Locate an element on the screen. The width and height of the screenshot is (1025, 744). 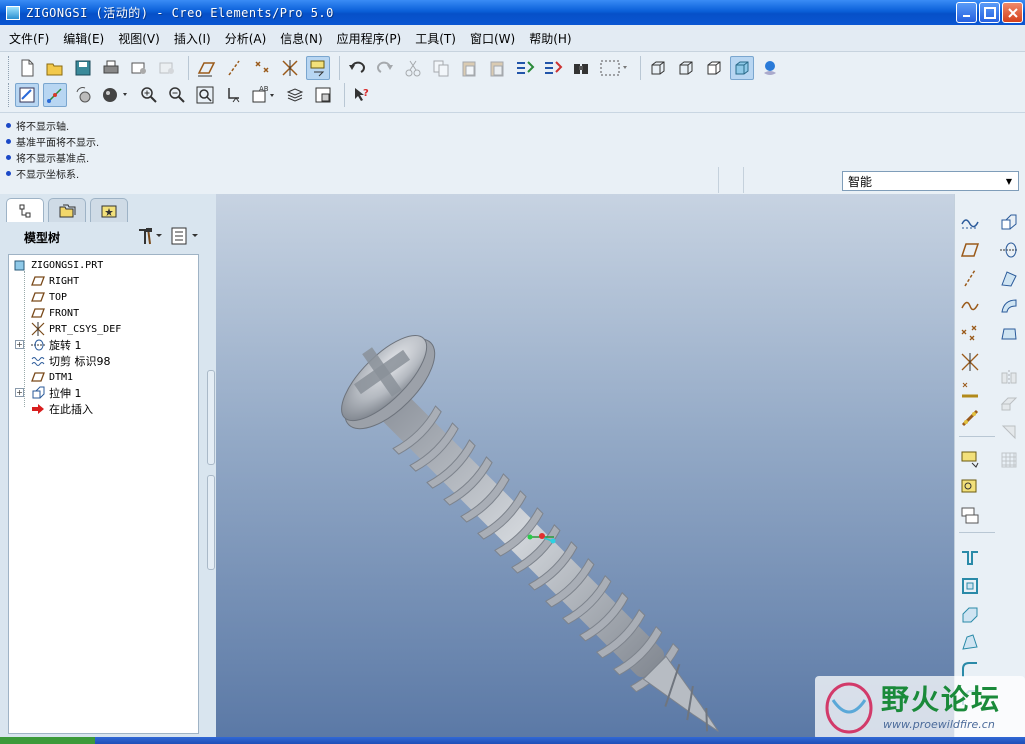
start-button is located at coordinates (47, 740).